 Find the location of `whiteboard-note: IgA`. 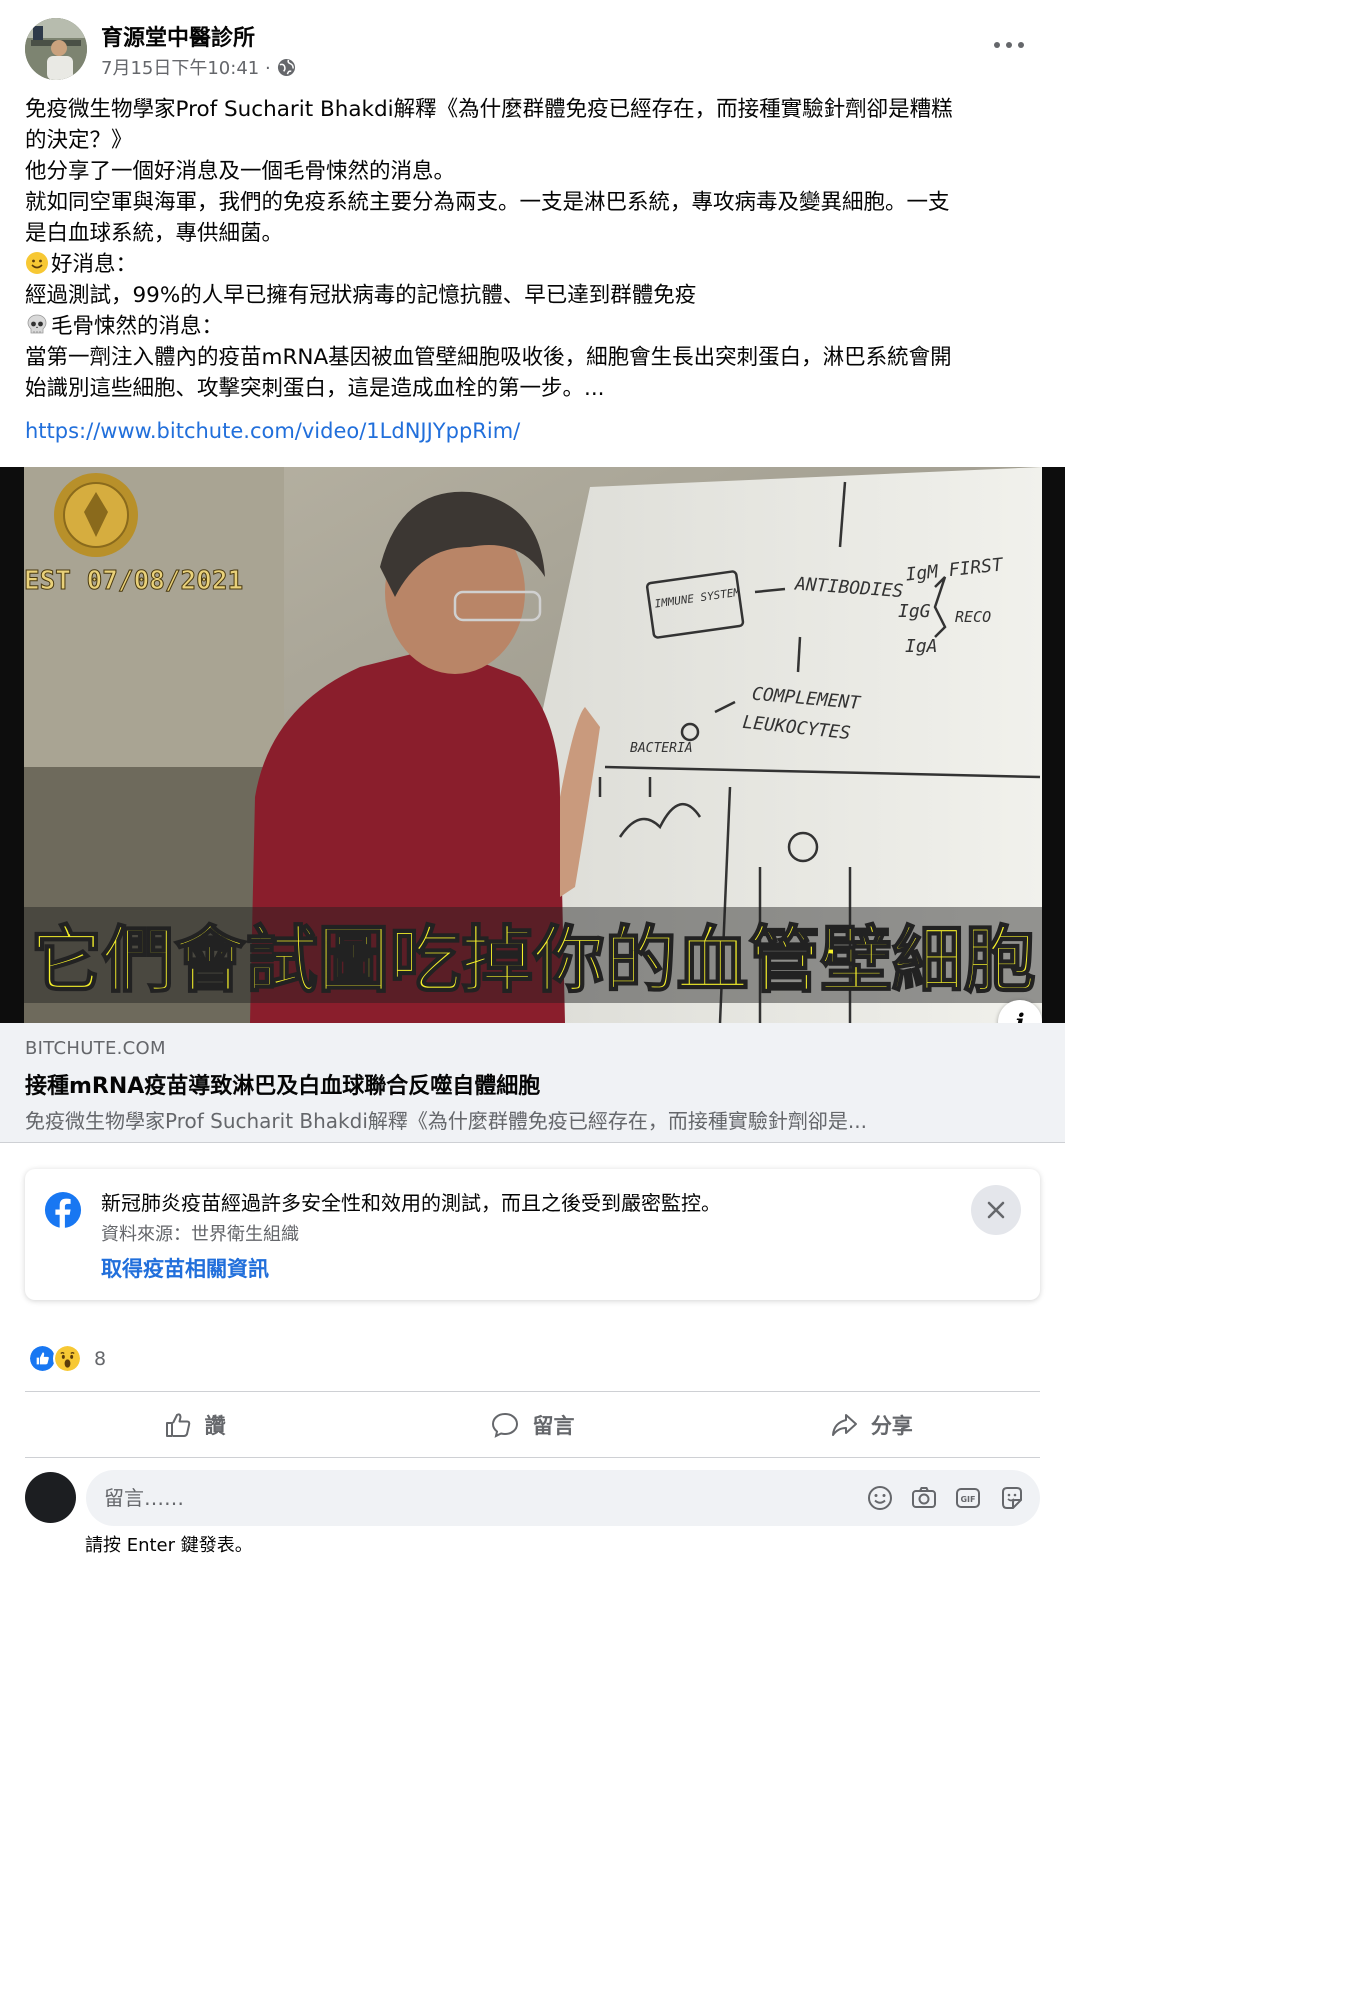

whiteboard-note: IgA is located at coordinates (921, 646).